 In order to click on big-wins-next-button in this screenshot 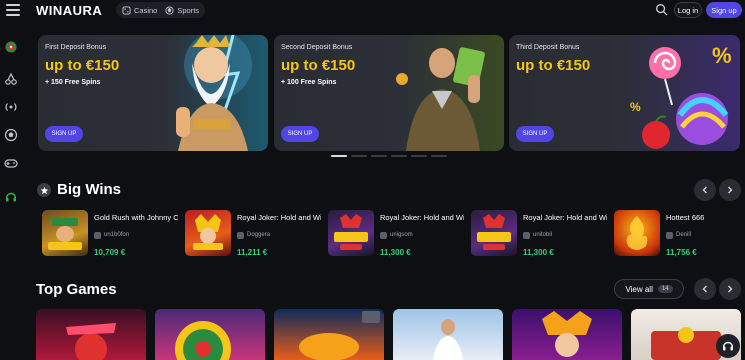, I will do `click(730, 190)`.